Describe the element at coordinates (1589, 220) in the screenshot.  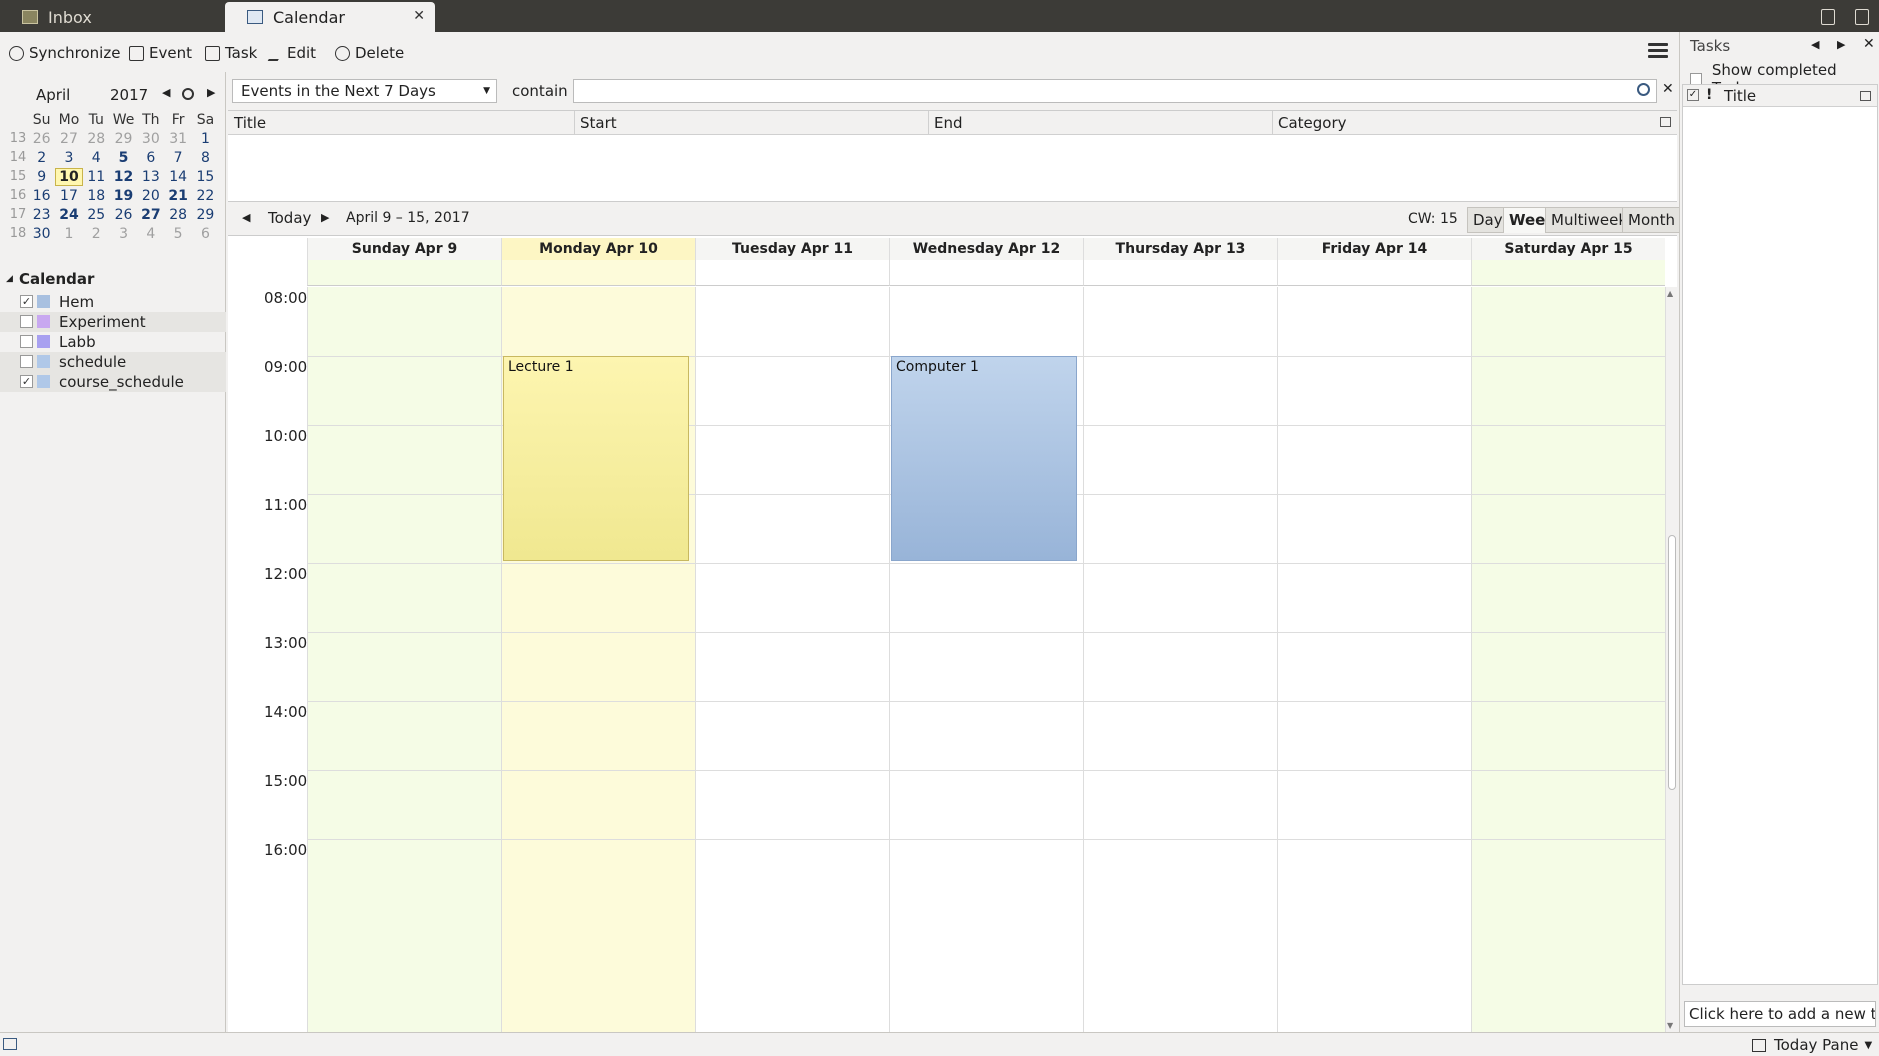
I see `view-tab-multiweek: Multiweek` at that location.